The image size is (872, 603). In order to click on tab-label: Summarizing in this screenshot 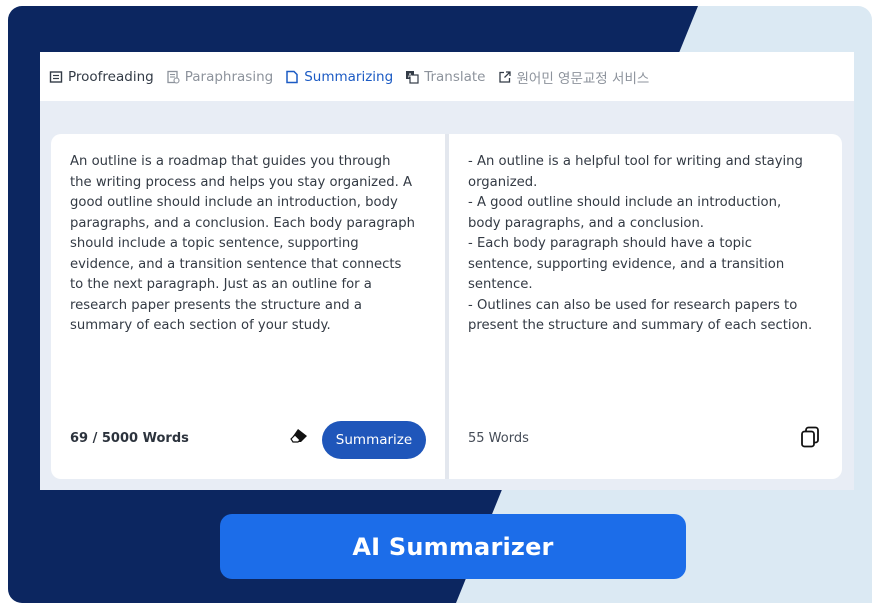, I will do `click(349, 76)`.